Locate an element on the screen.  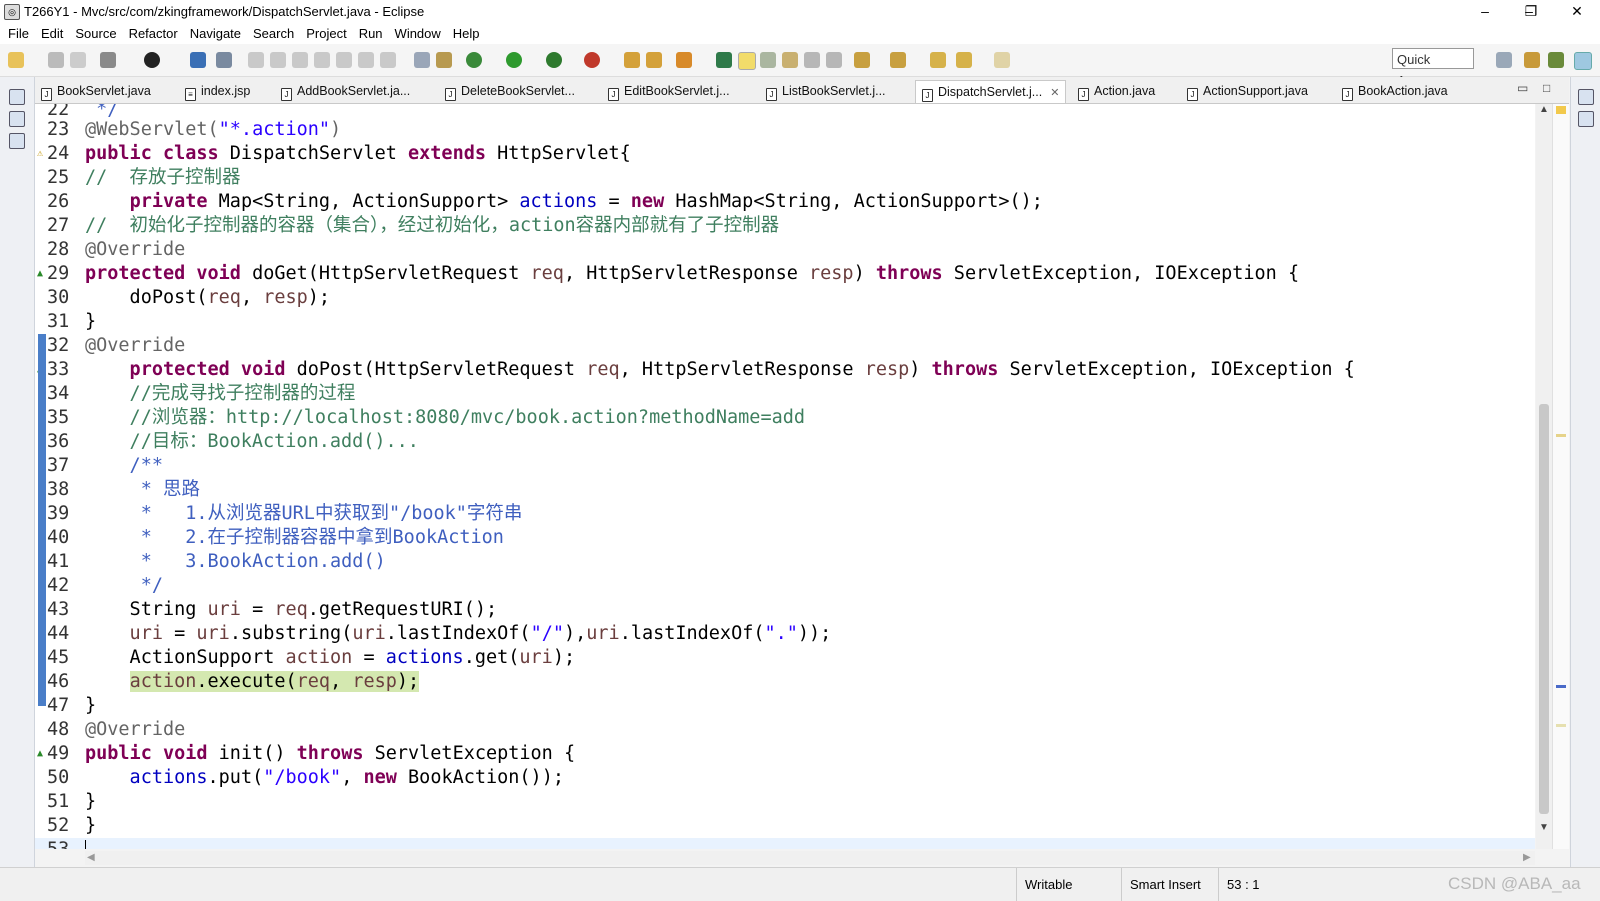
show-whitespace-icon is located at coordinates (812, 60).